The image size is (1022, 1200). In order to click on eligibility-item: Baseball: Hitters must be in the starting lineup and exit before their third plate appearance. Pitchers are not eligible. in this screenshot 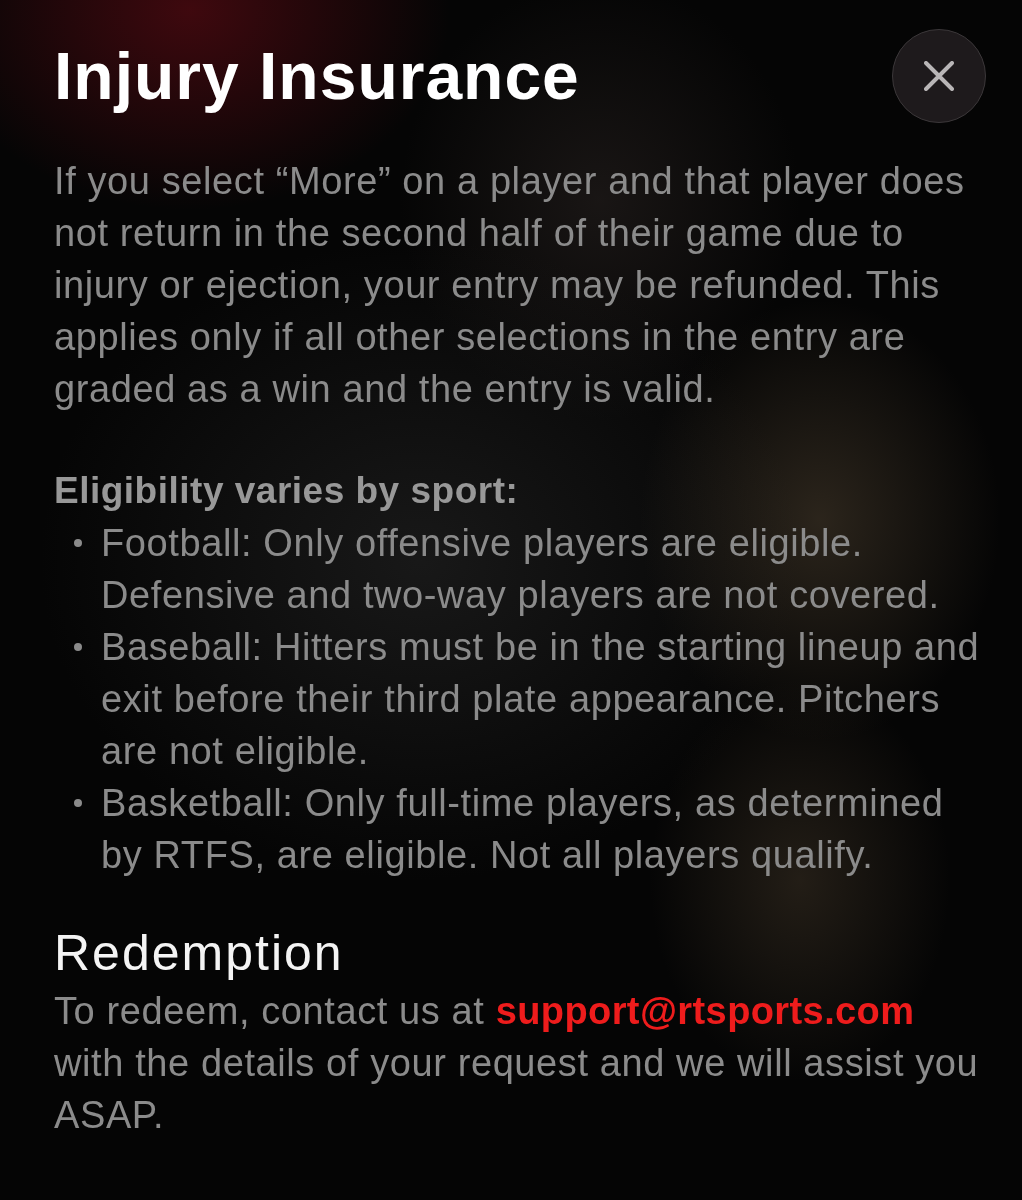, I will do `click(541, 699)`.